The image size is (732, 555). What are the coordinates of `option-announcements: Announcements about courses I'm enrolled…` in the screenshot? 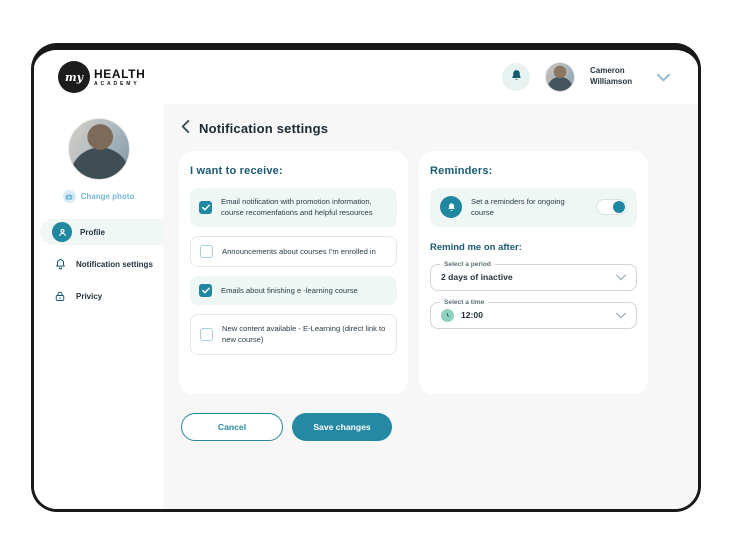 It's located at (293, 251).